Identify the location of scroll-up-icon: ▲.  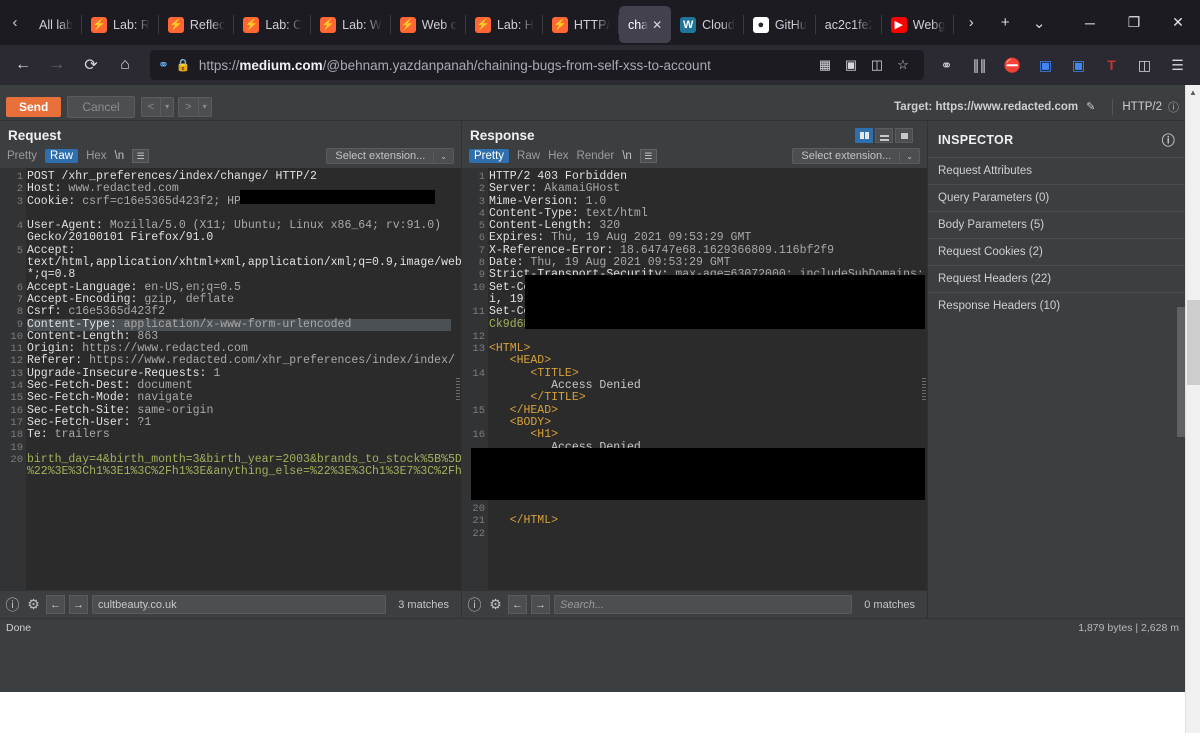
(1193, 92).